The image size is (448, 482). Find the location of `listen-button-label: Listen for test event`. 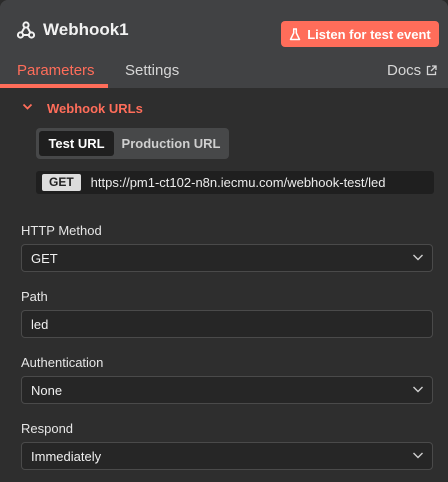

listen-button-label: Listen for test event is located at coordinates (369, 34).